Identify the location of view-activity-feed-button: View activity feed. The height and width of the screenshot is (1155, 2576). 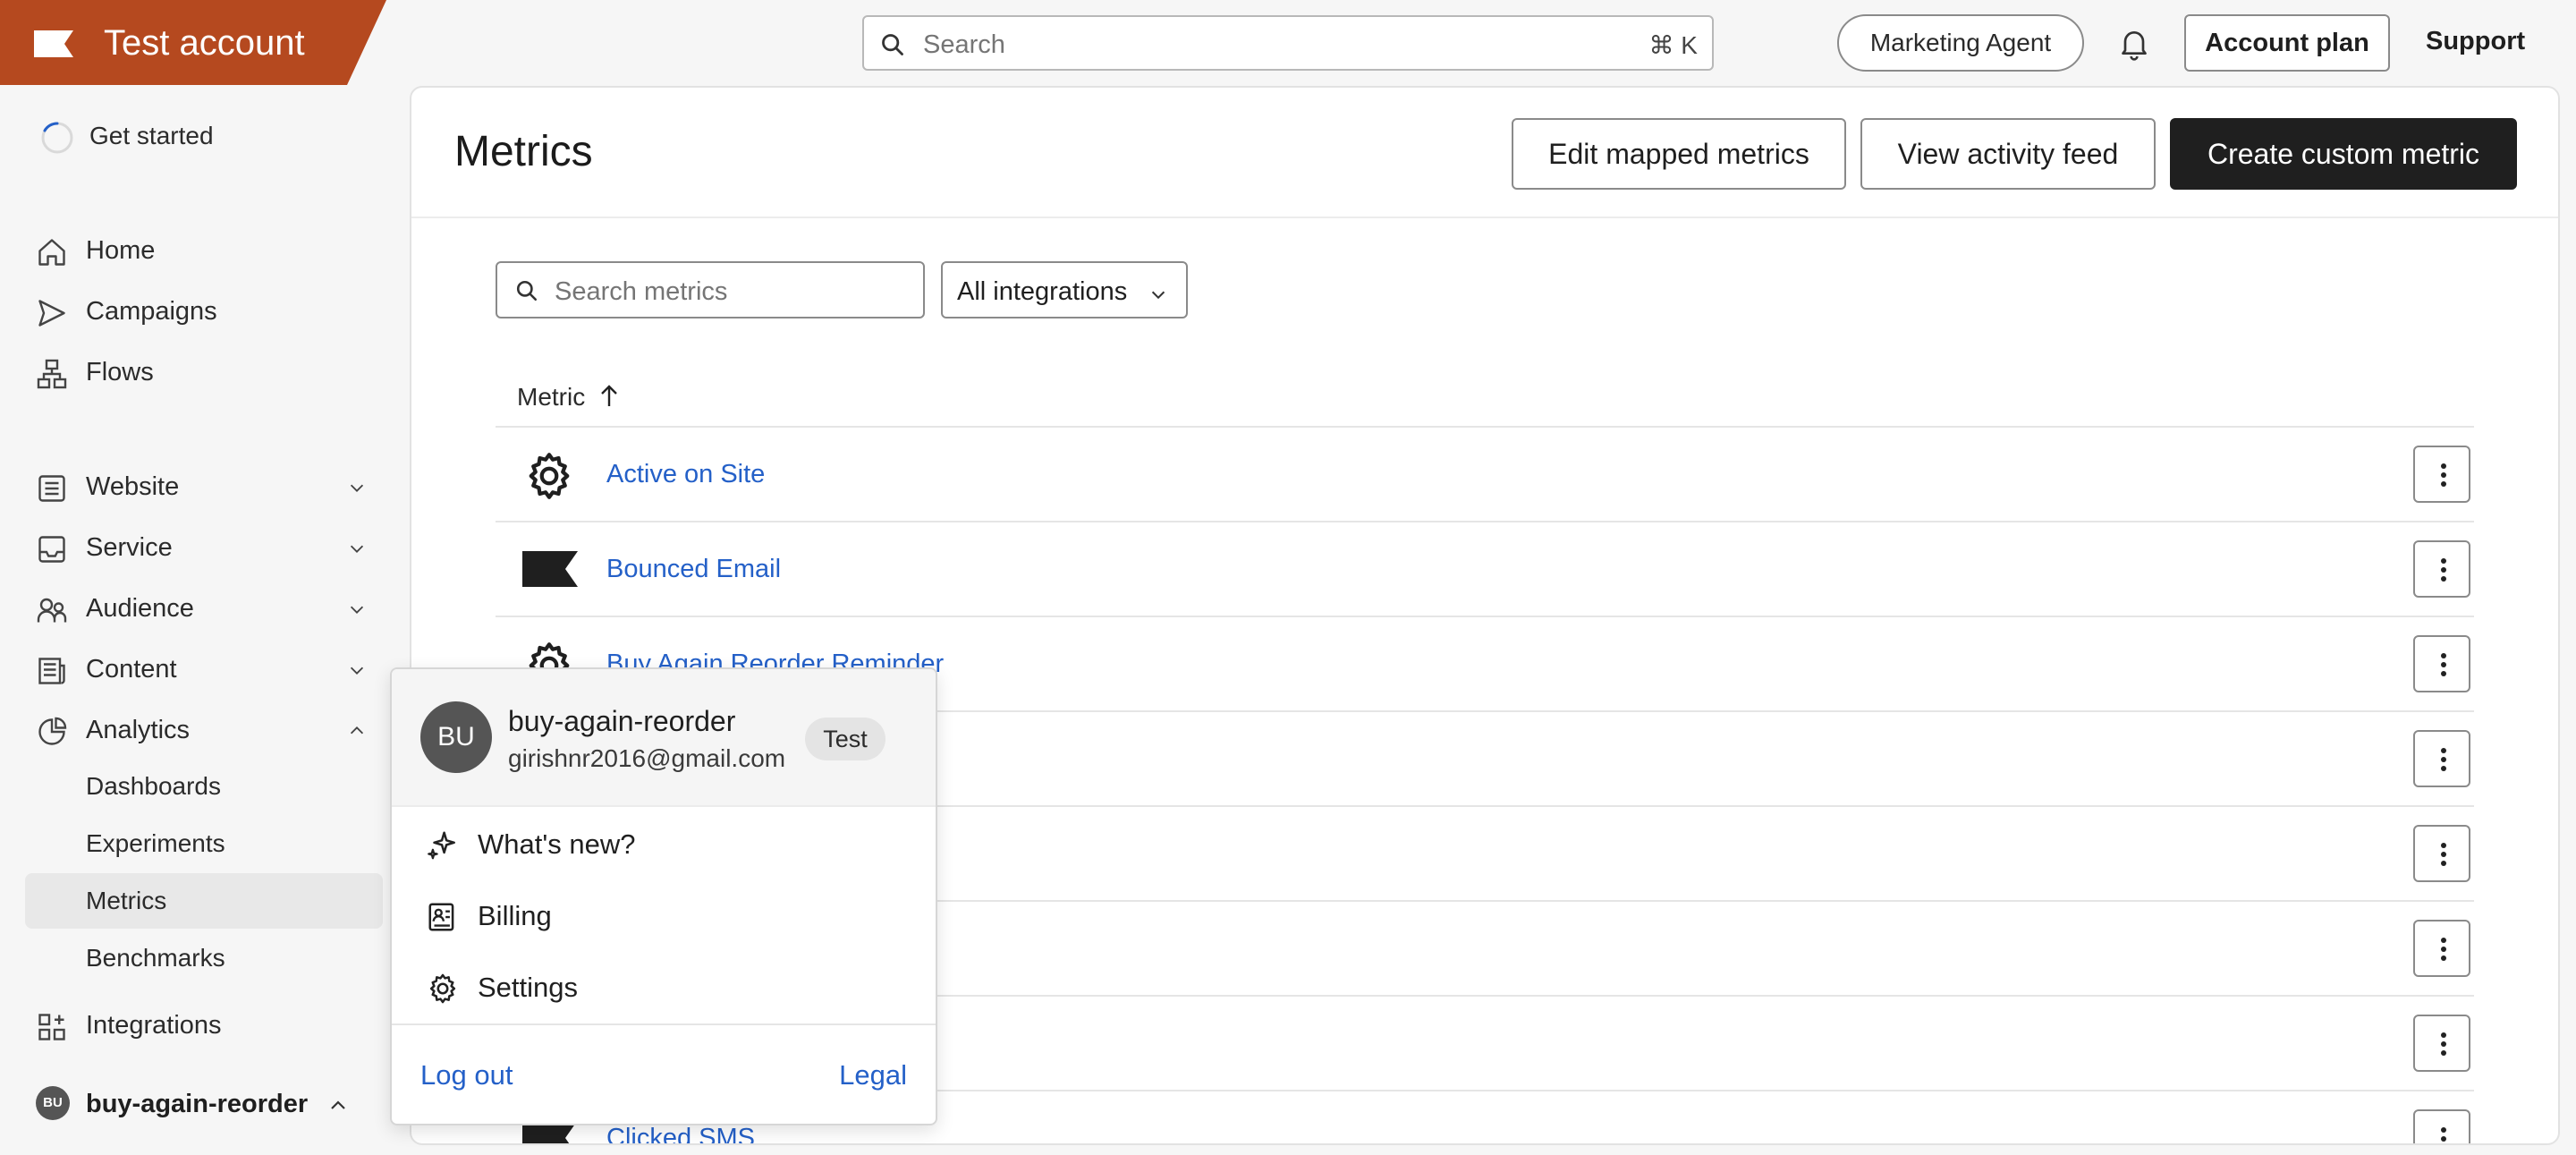
(2008, 154).